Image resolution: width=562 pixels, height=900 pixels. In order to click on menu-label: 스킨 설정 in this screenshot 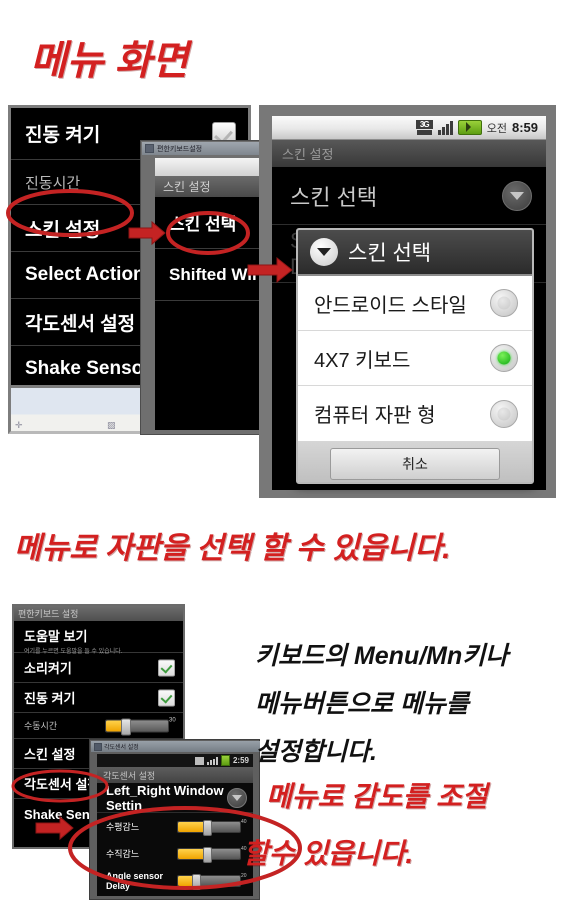, I will do `click(63, 230)`.